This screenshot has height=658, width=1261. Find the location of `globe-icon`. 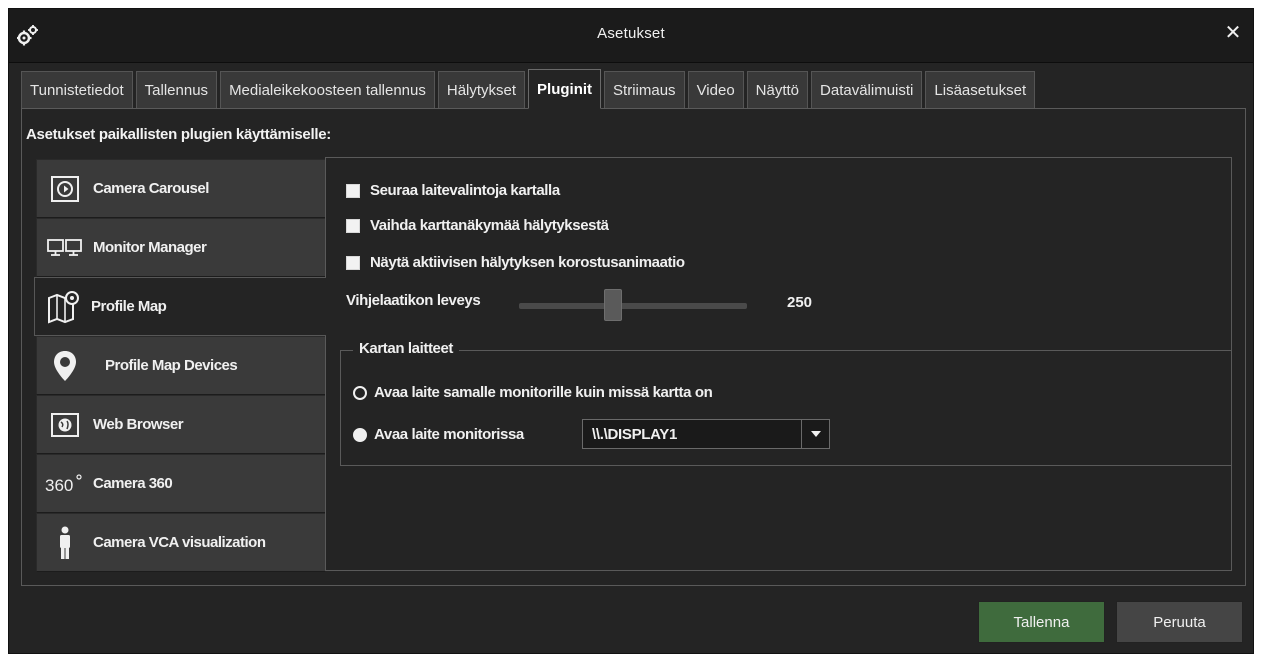

globe-icon is located at coordinates (65, 425).